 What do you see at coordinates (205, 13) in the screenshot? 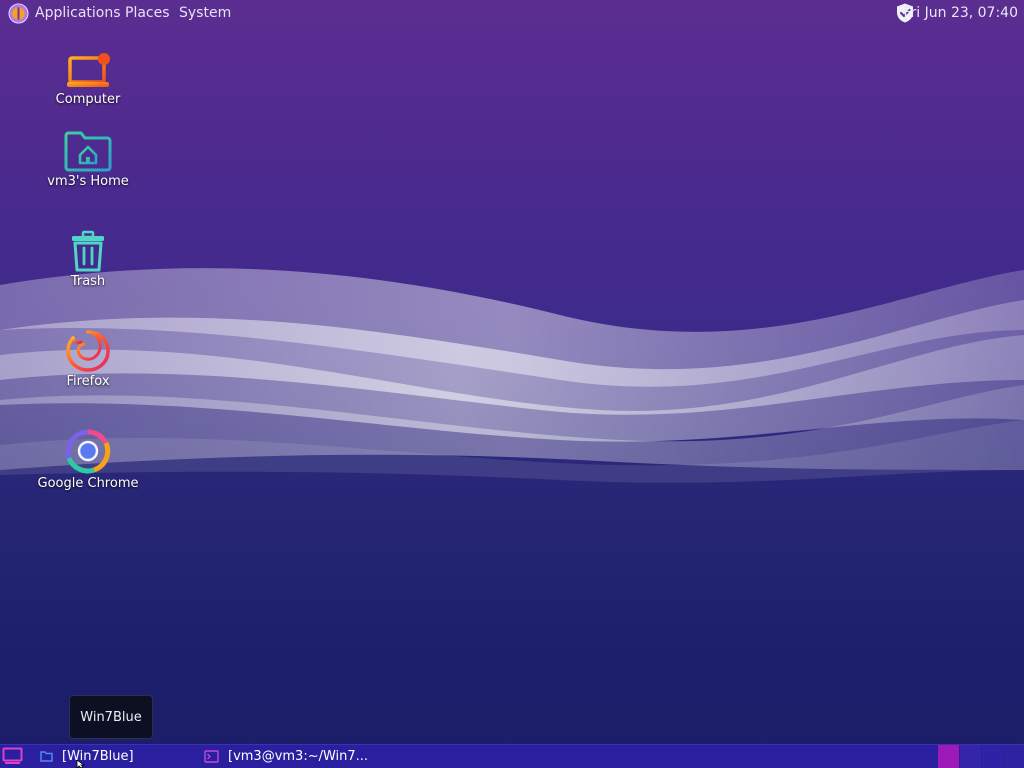
I see `menu-system: System` at bounding box center [205, 13].